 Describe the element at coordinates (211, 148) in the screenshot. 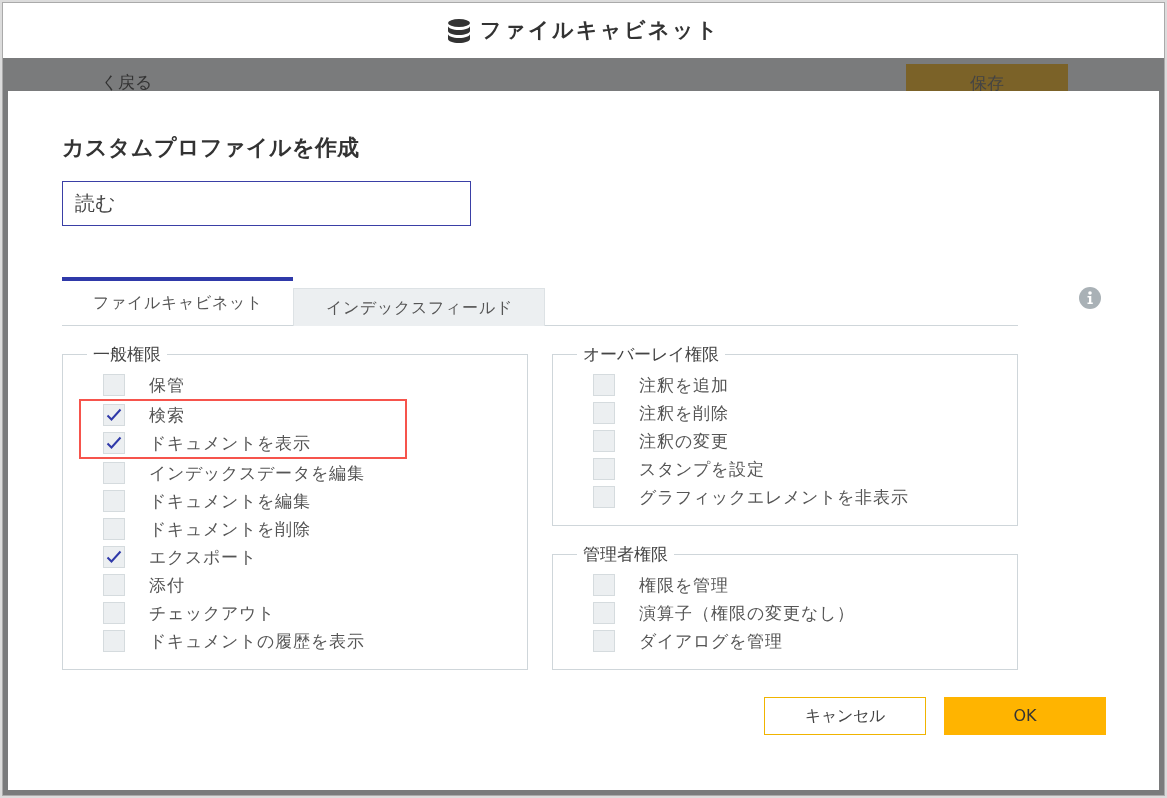

I see `dialog-title: カスタムプロファイルを作成` at that location.